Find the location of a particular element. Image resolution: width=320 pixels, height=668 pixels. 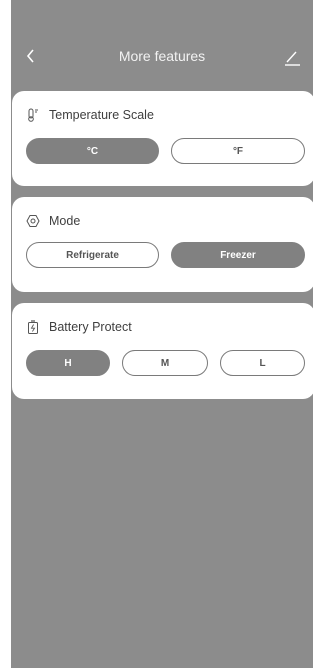

mode-card: Mode Refrigerate Freezer is located at coordinates (163, 244).